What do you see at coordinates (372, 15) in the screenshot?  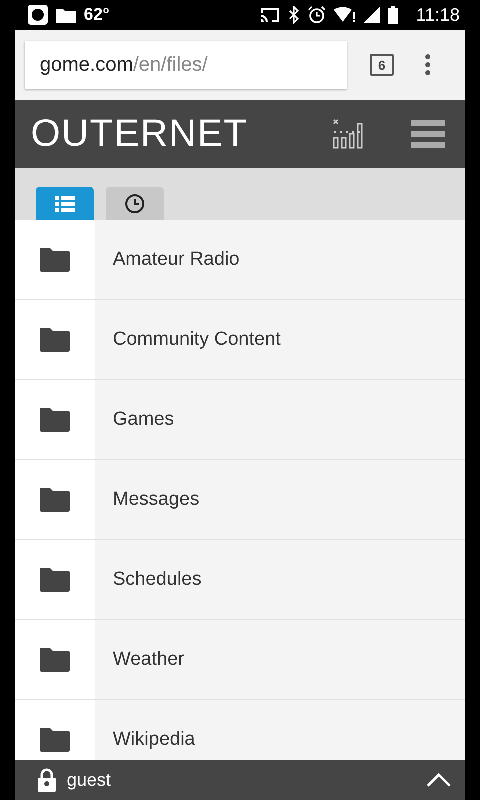 I see `signal-icon` at bounding box center [372, 15].